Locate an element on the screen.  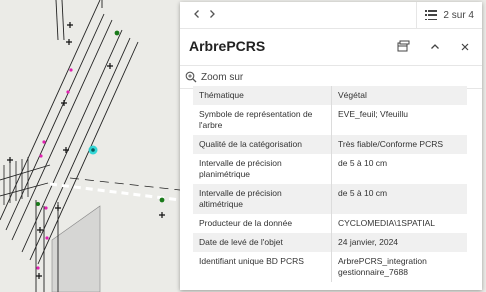
chevron-right-icon is located at coordinates (212, 15).